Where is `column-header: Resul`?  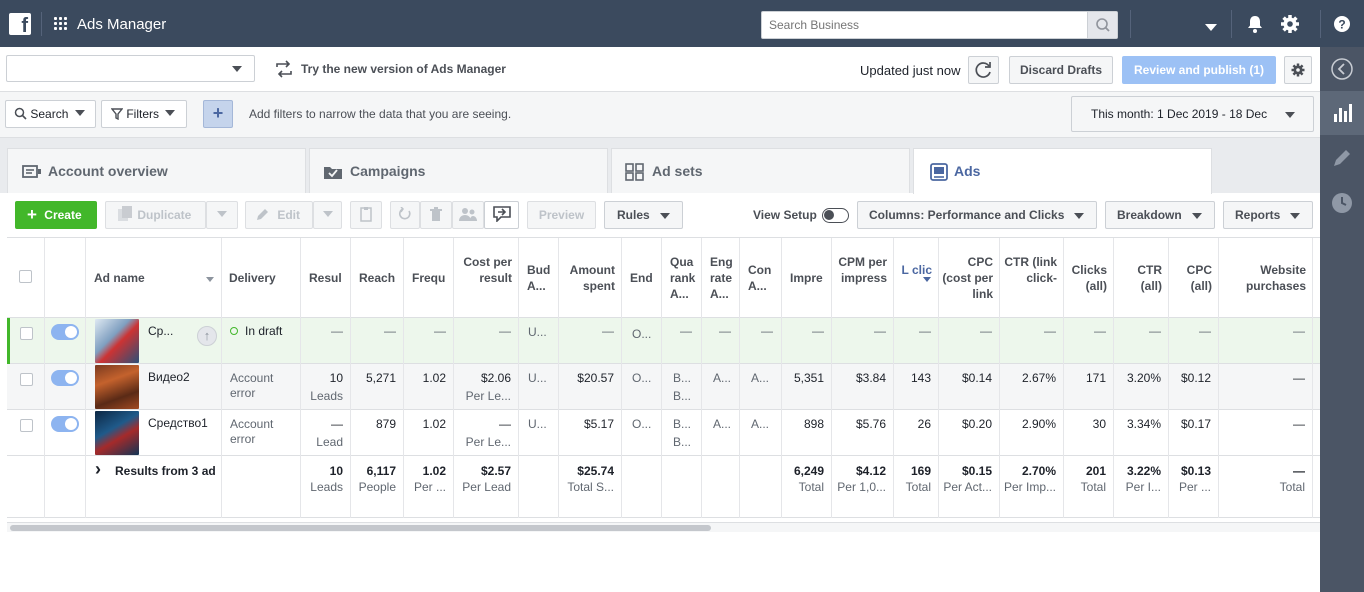 column-header: Resul is located at coordinates (326, 278).